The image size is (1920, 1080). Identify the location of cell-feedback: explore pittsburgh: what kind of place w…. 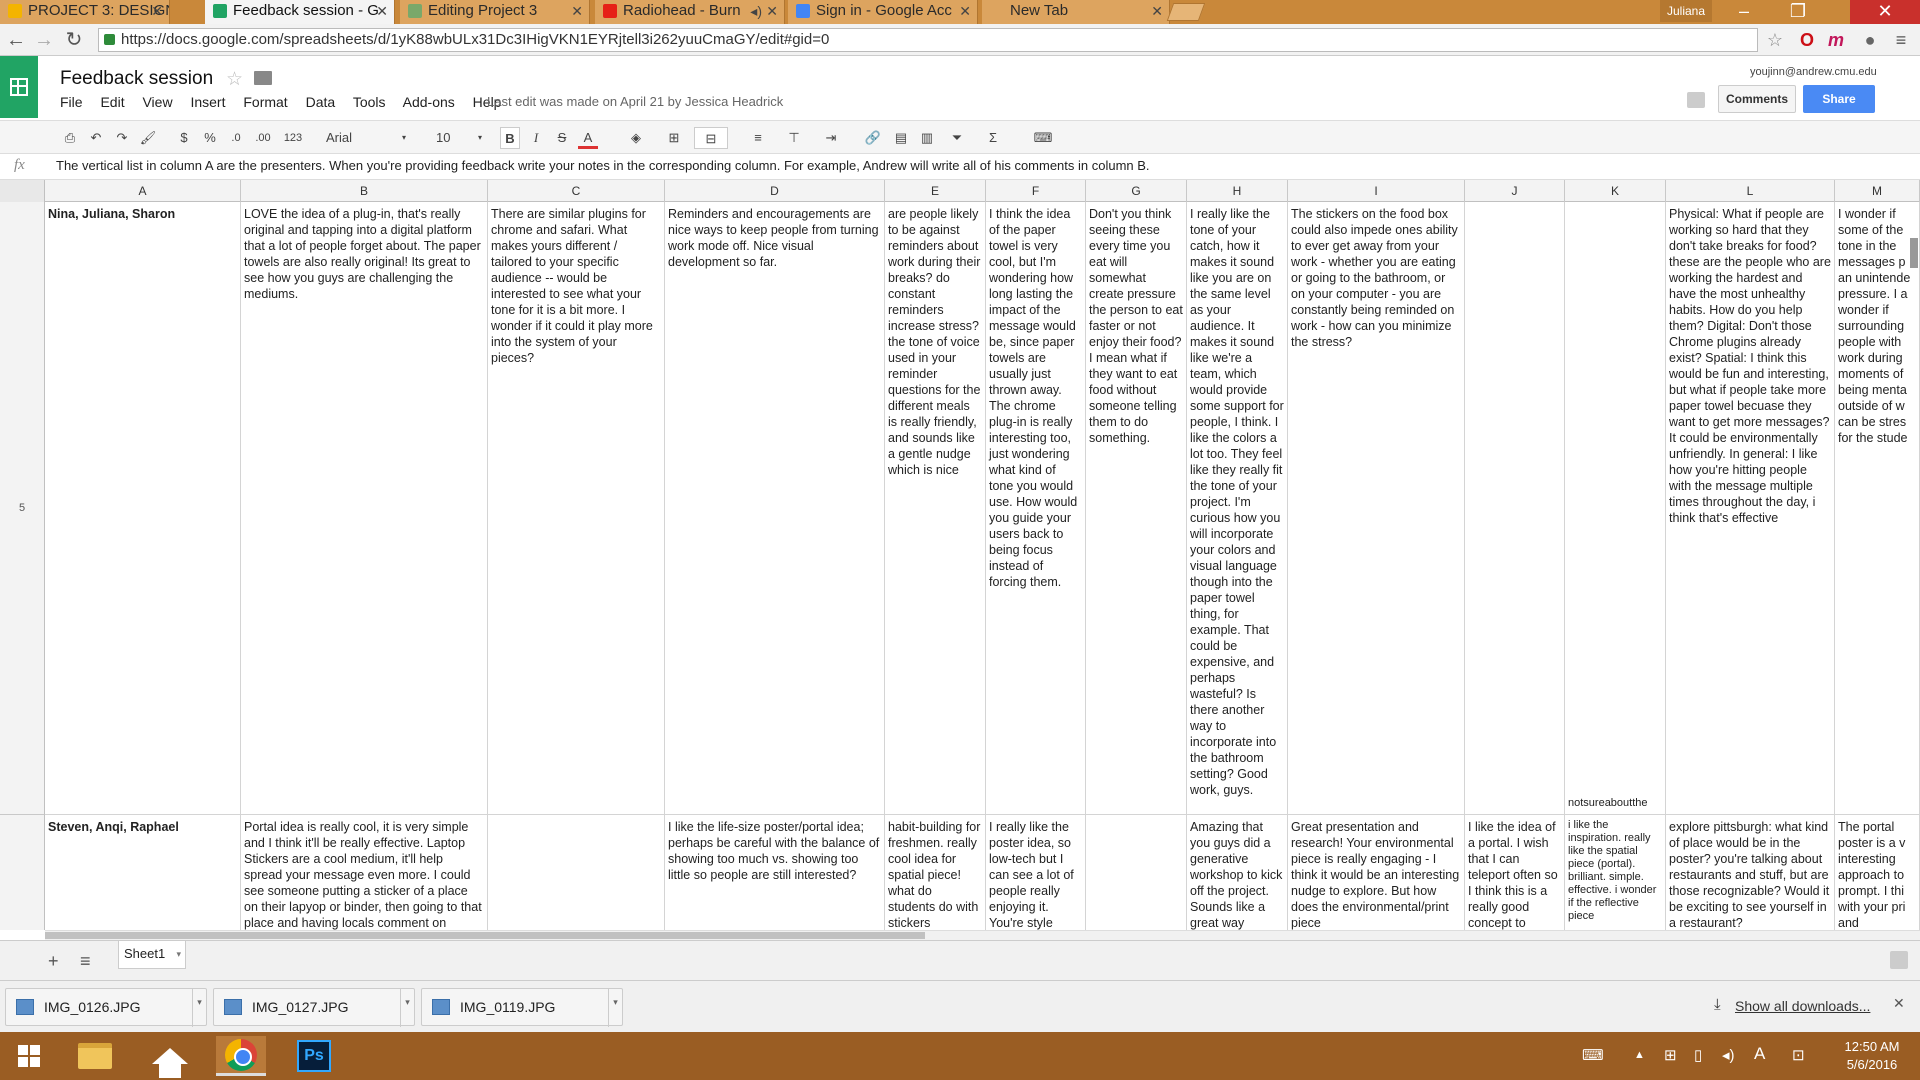
(1750, 872).